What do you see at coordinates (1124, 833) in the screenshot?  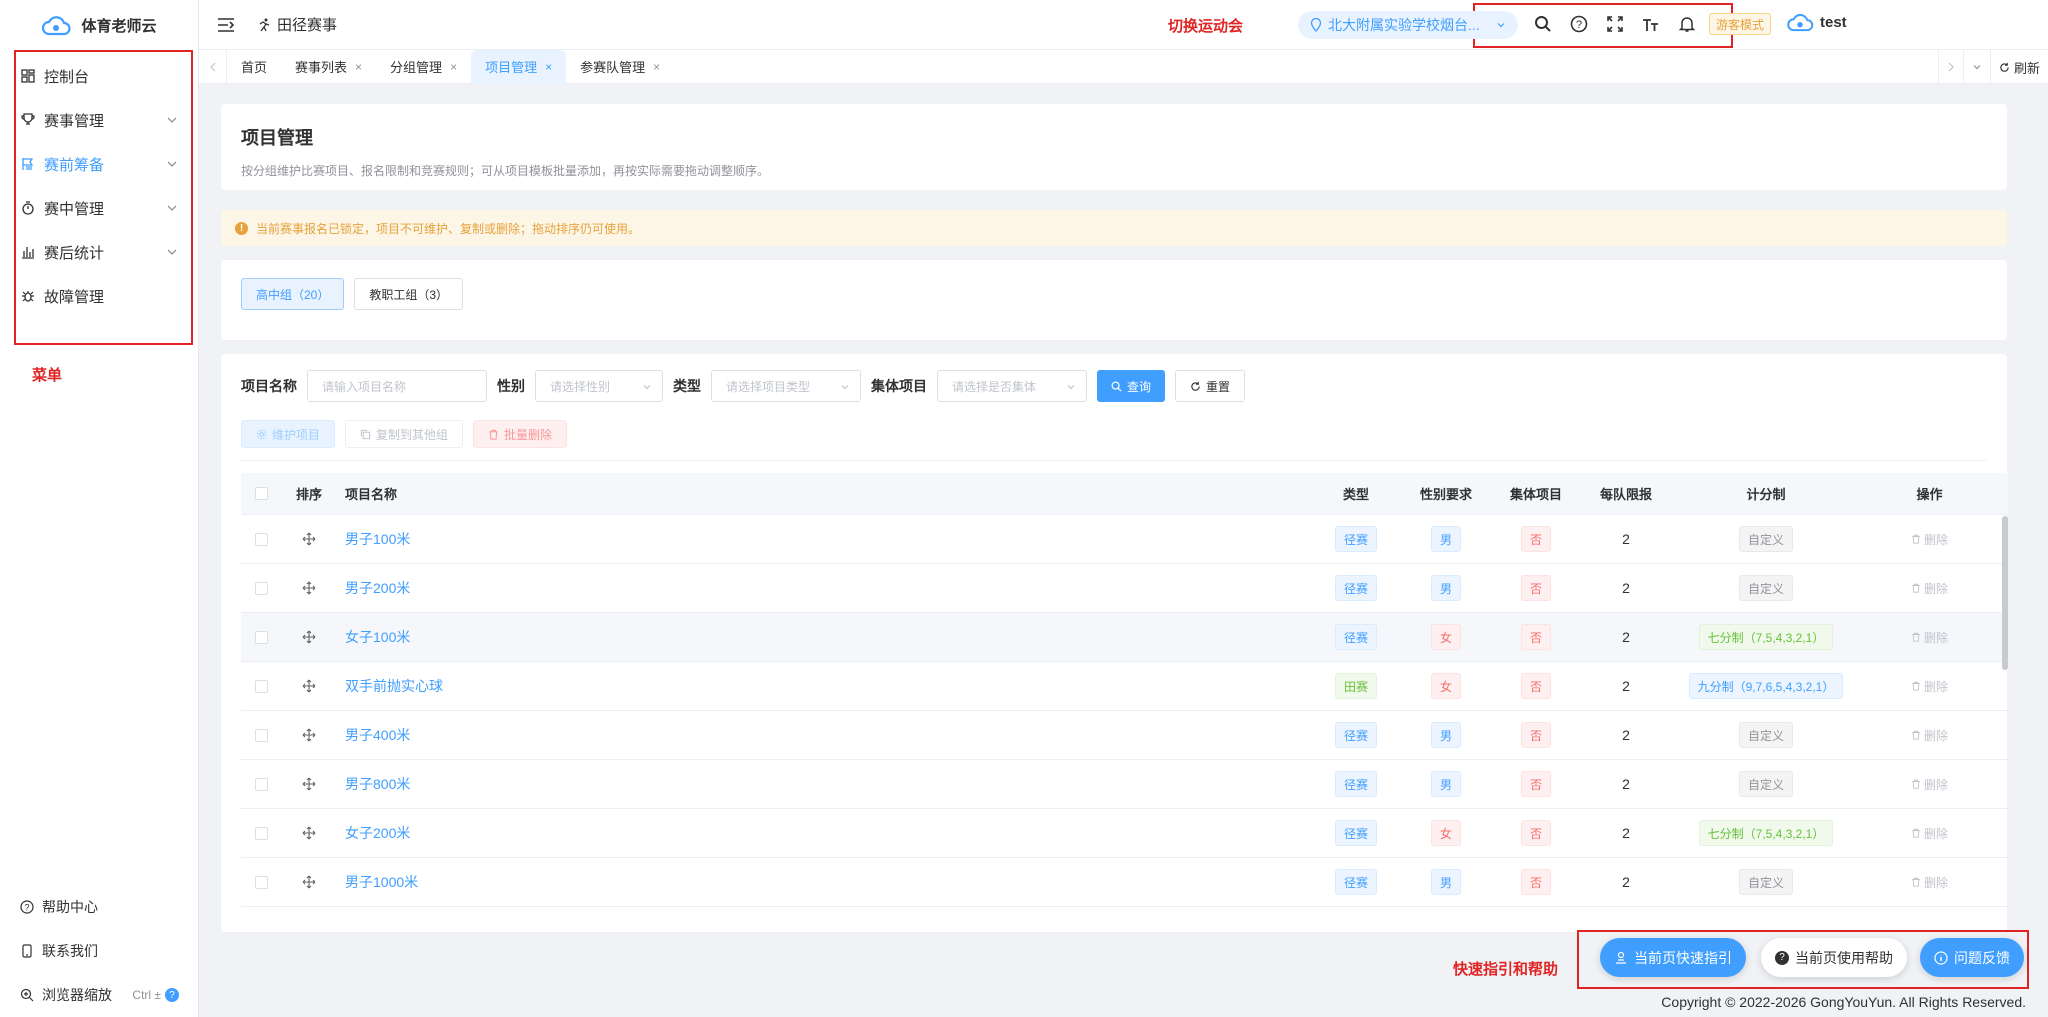 I see `table-row: 女子200米 径赛 女 否 2 七分制（7,5,4,3,2,1） 删除` at bounding box center [1124, 833].